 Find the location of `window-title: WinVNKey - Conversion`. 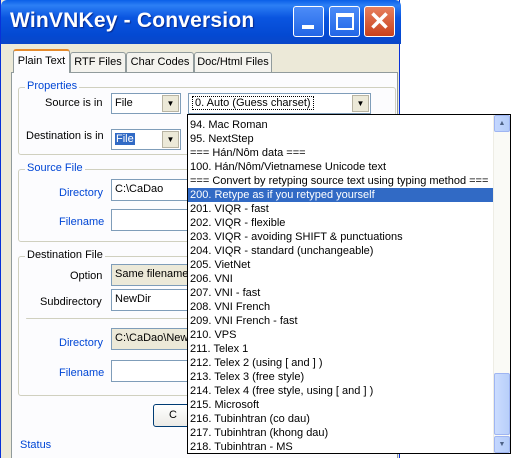

window-title: WinVNKey - Conversion is located at coordinates (132, 20).